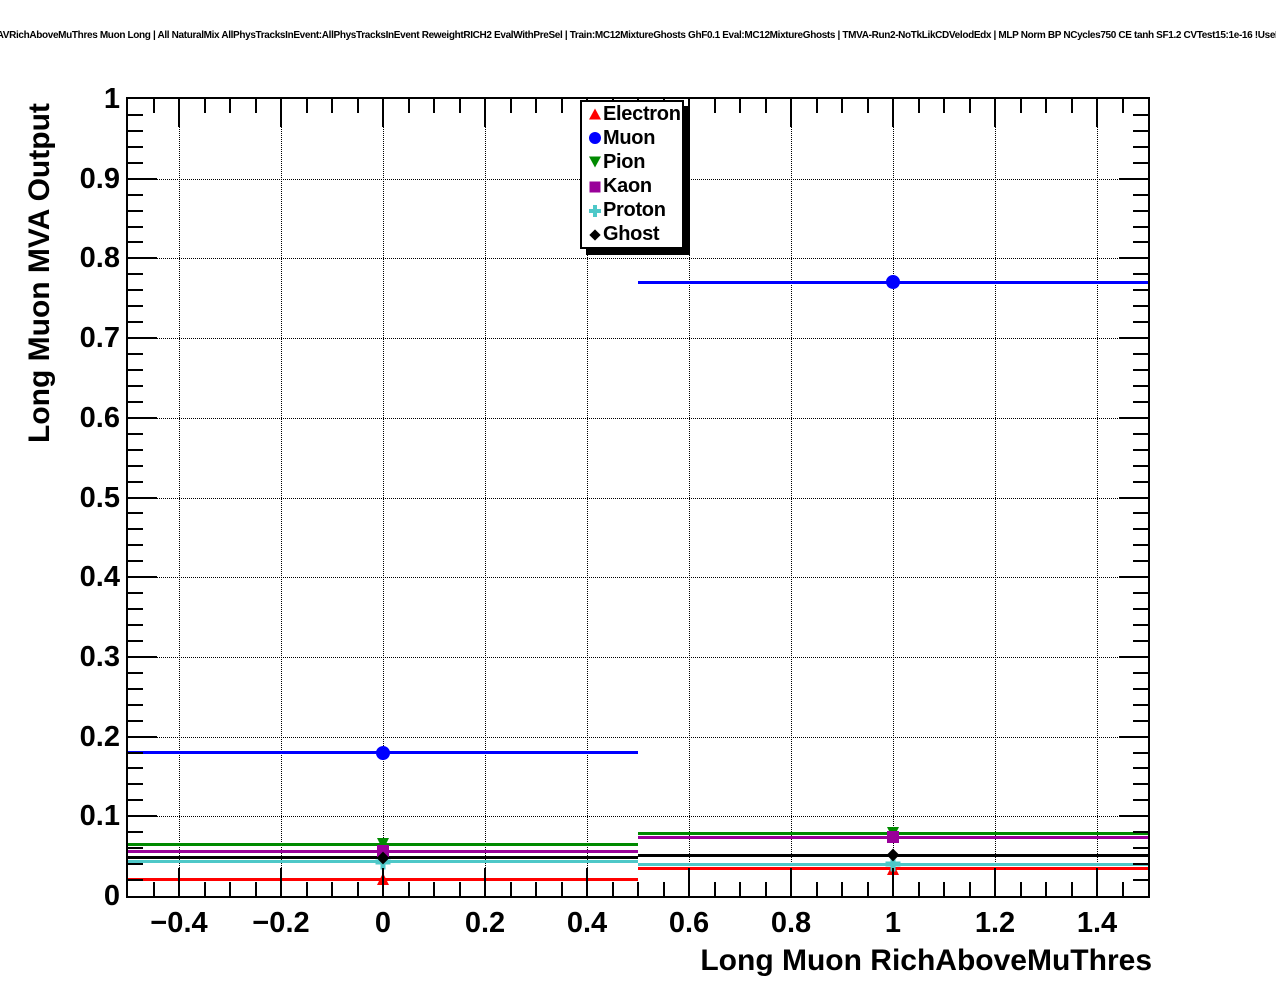 Image resolution: width=1276 pixels, height=996 pixels. Describe the element at coordinates (135, 242) in the screenshot. I see `y-minor-tick-0.82` at that location.